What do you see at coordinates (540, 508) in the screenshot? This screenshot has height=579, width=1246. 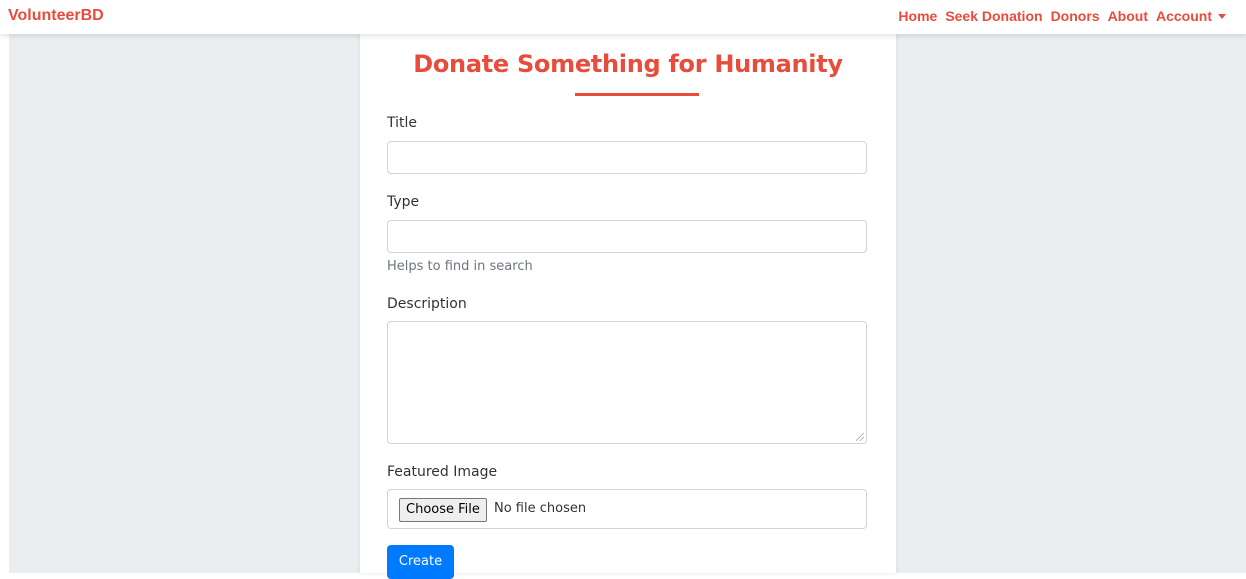 I see `file-status-text: No file chosen` at bounding box center [540, 508].